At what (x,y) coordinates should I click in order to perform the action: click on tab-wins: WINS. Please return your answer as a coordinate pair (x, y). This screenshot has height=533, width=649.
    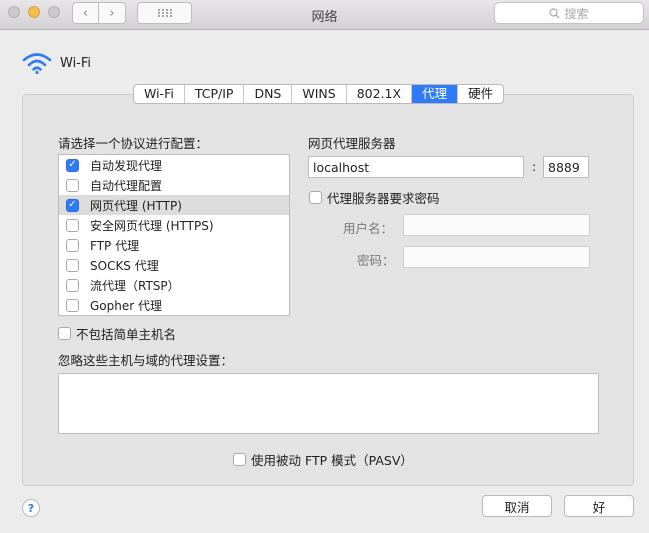
    Looking at the image, I should click on (319, 94).